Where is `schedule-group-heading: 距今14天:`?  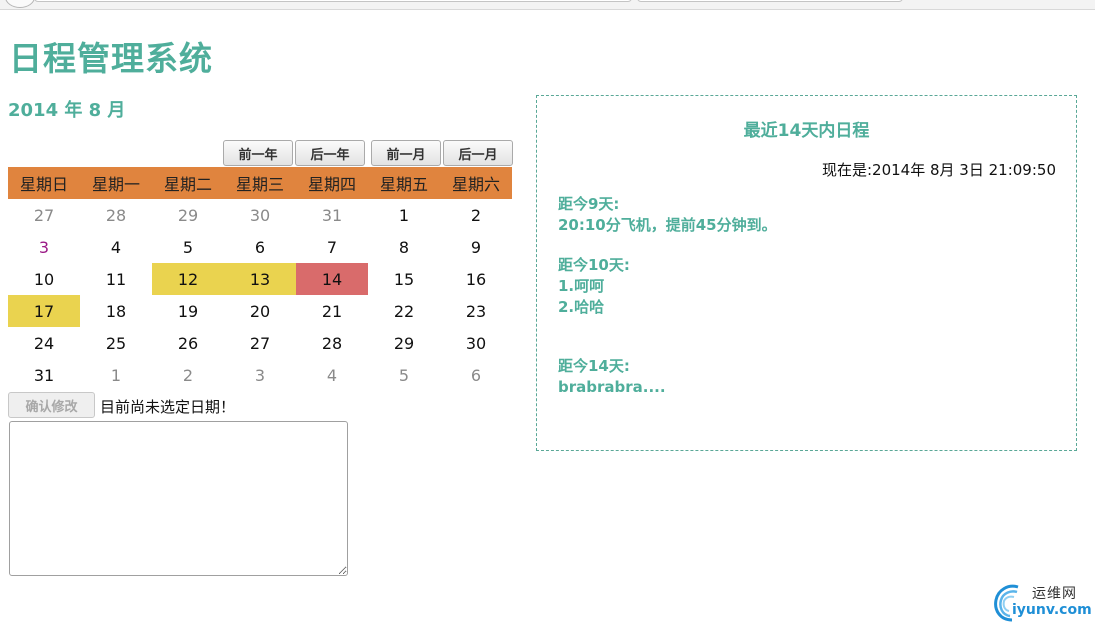 schedule-group-heading: 距今14天: is located at coordinates (594, 366).